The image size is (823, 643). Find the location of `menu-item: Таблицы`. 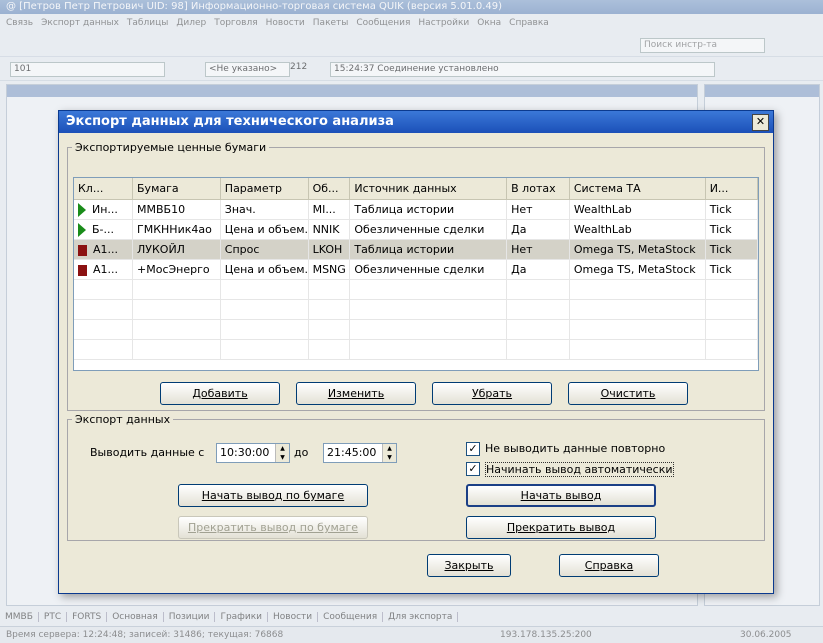

menu-item: Таблицы is located at coordinates (147, 23).